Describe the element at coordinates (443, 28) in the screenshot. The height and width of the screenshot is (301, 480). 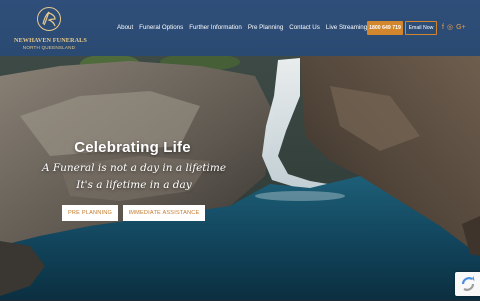
I see `facebook-icon: f` at that location.